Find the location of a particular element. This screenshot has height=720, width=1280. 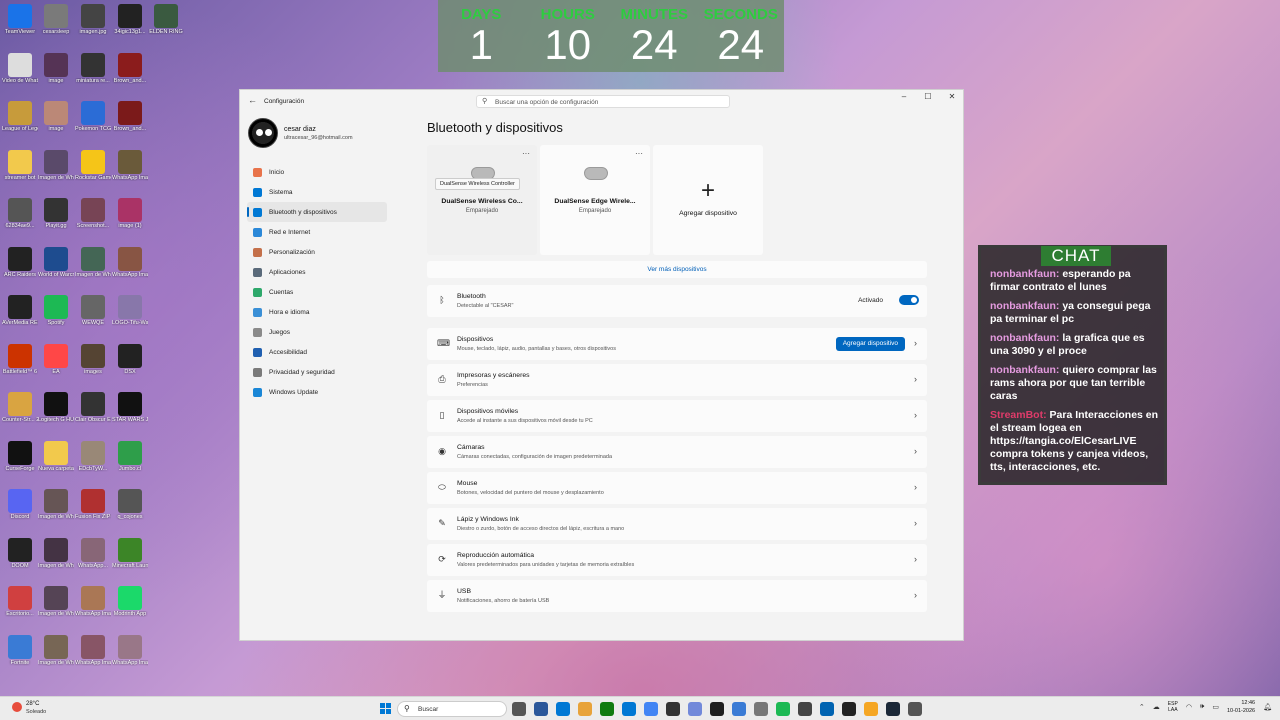

nav-item: Personalización is located at coordinates (317, 252).